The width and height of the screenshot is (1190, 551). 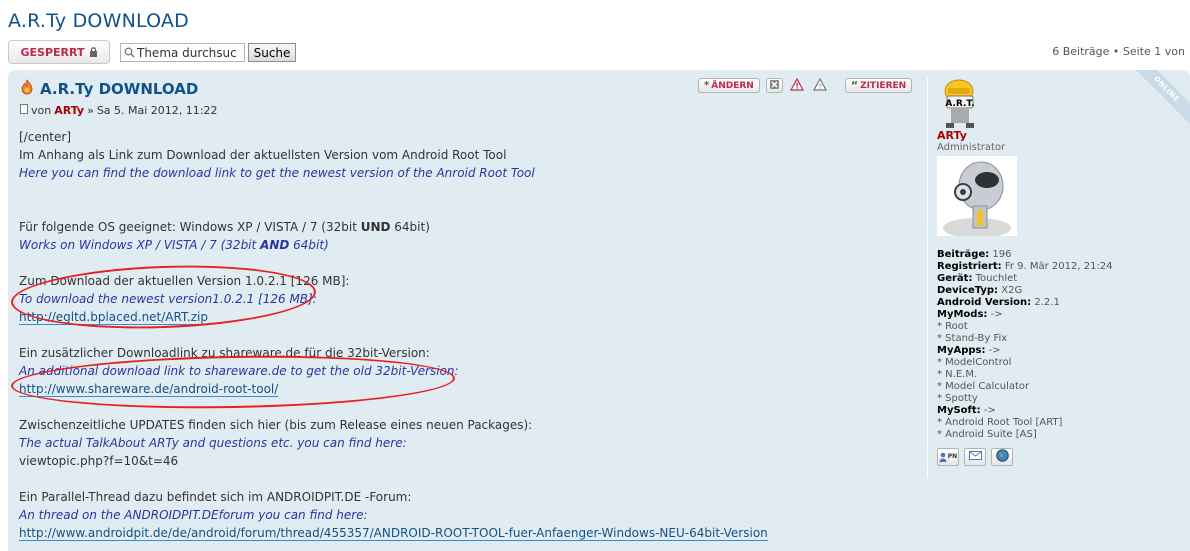 What do you see at coordinates (959, 104) in the screenshot?
I see `rank-image-text: A.R.T.` at bounding box center [959, 104].